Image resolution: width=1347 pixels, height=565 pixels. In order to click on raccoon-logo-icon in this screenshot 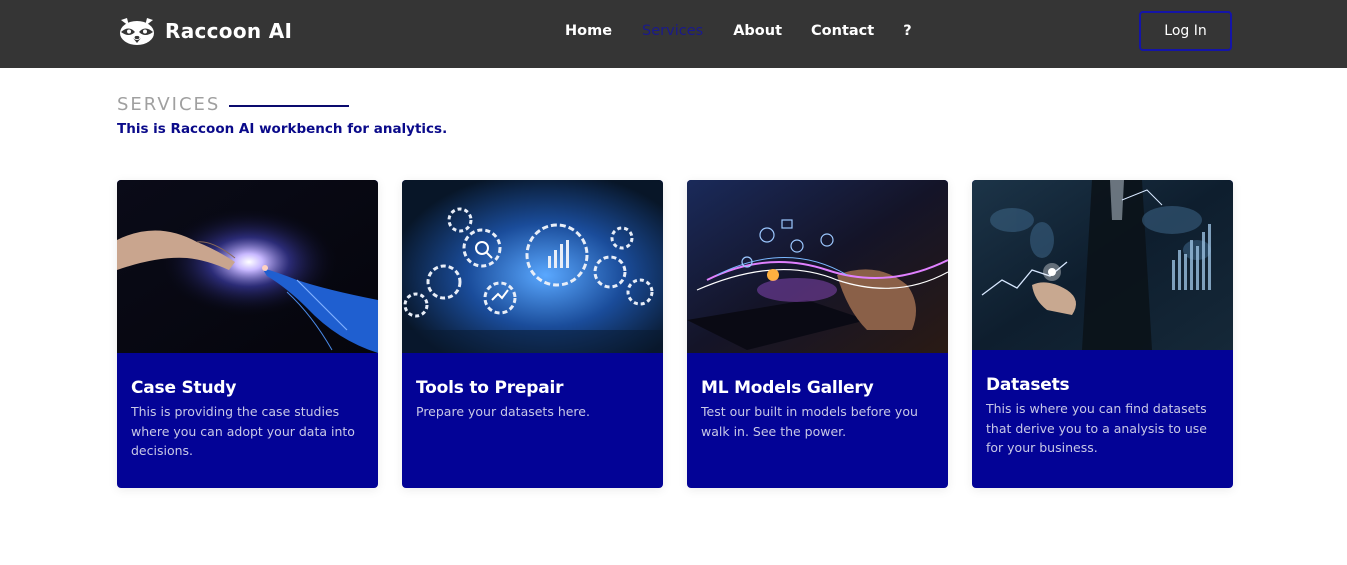, I will do `click(137, 31)`.